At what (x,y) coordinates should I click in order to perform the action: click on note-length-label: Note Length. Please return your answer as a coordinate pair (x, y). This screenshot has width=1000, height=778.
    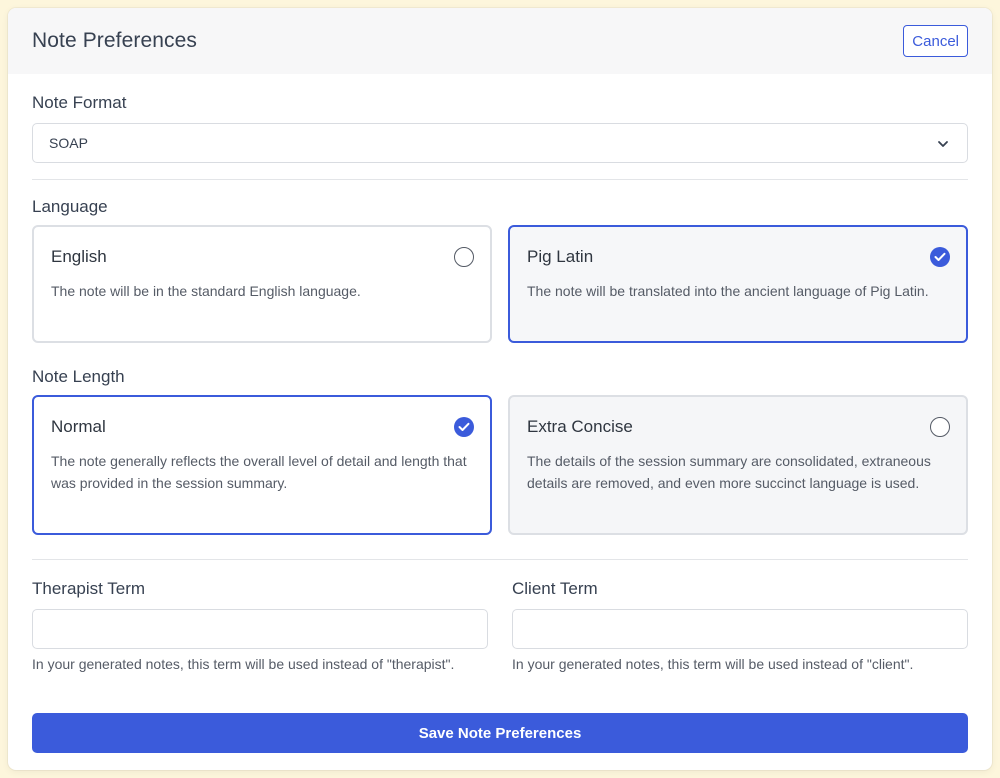
    Looking at the image, I should click on (78, 376).